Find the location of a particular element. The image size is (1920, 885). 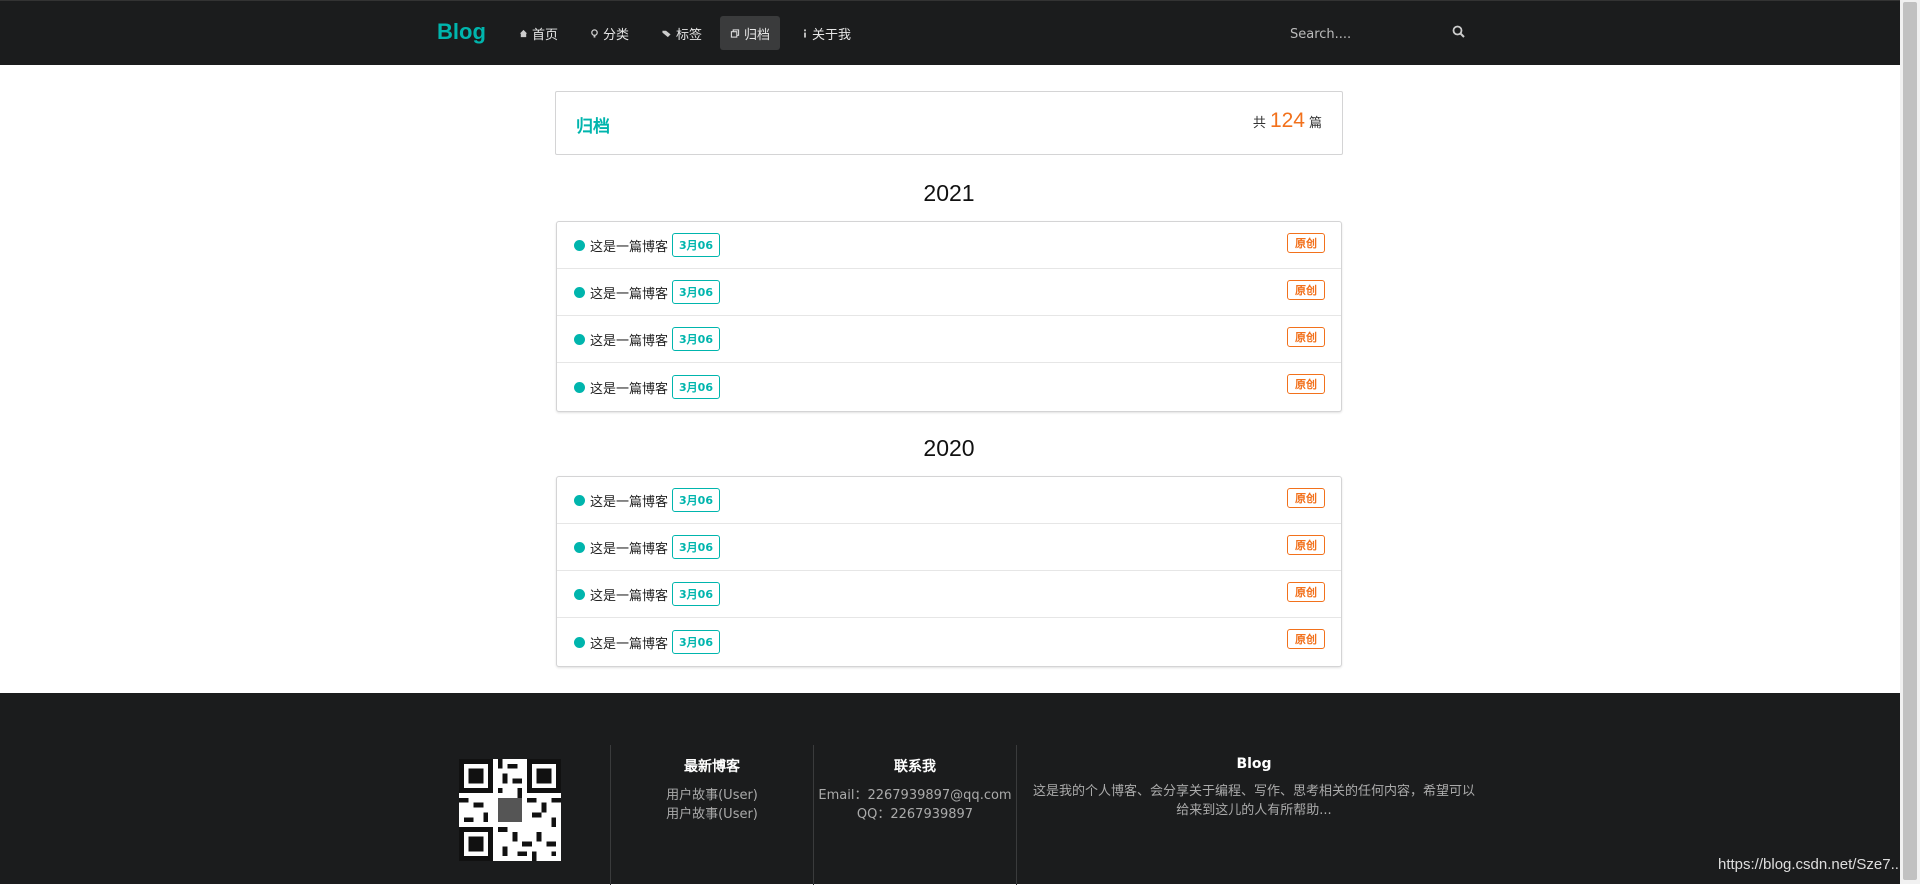

search-input is located at coordinates (1365, 34).